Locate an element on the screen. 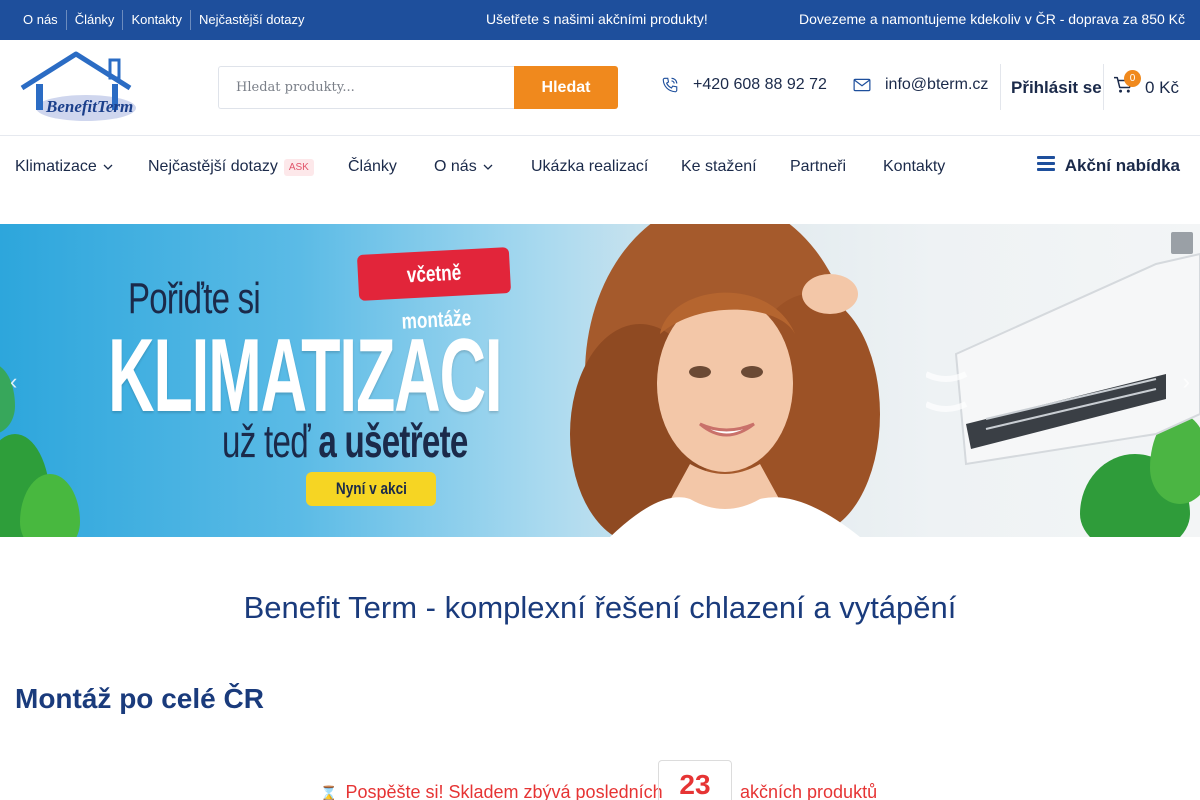 Image resolution: width=1200 pixels, height=800 pixels. nav-item-label: Články is located at coordinates (372, 166).